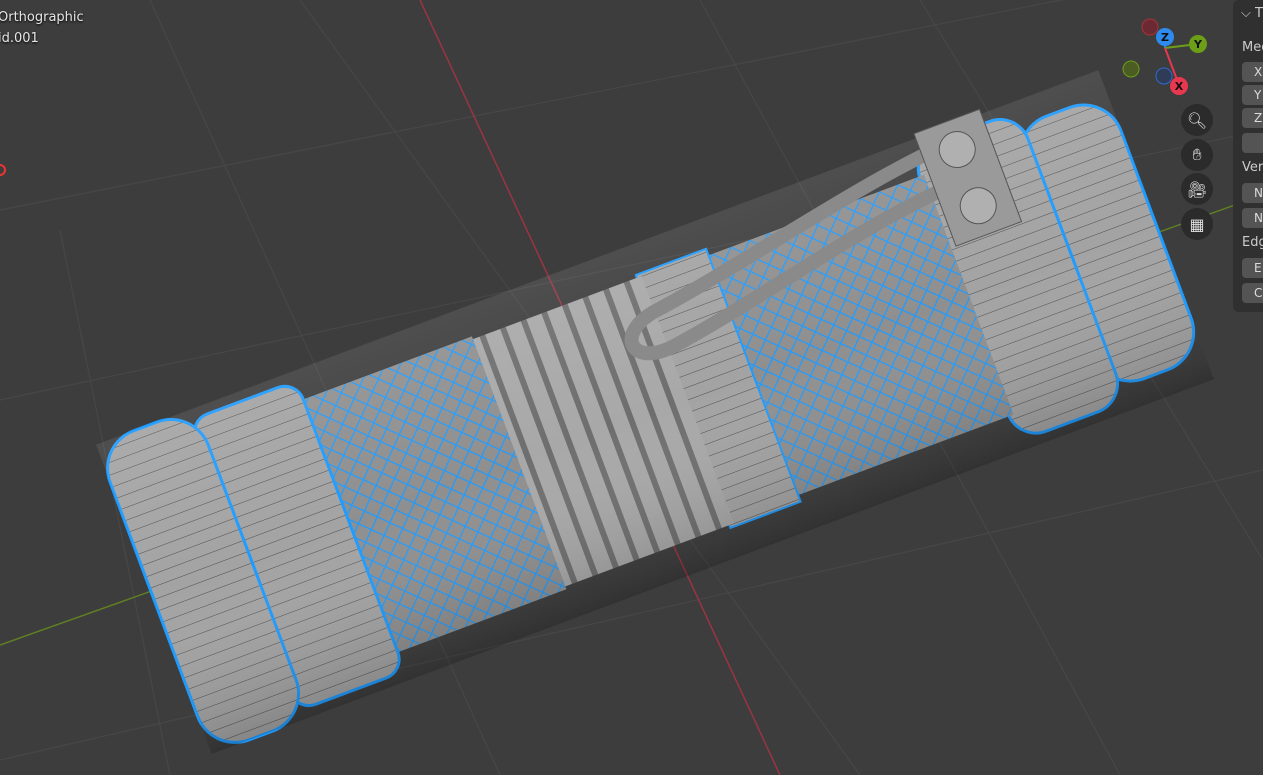 This screenshot has width=1263, height=775. I want to click on gizmo-neg-z, so click(1164, 76).